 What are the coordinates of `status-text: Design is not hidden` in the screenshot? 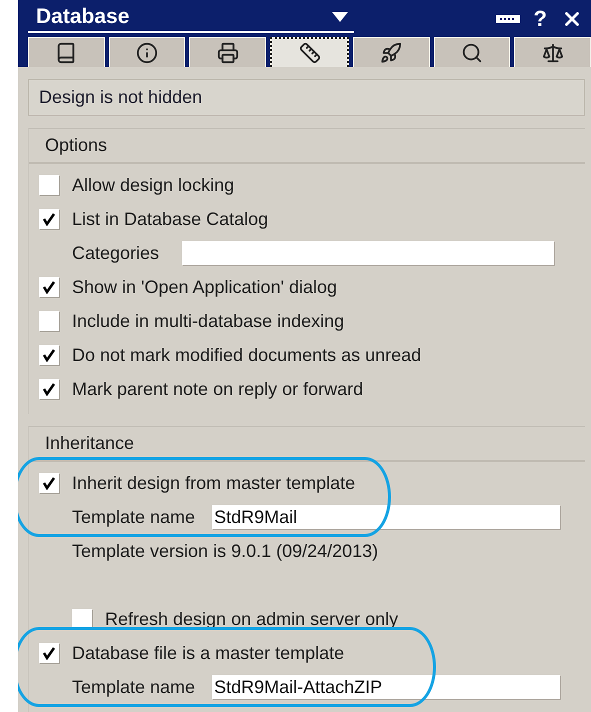 It's located at (306, 97).